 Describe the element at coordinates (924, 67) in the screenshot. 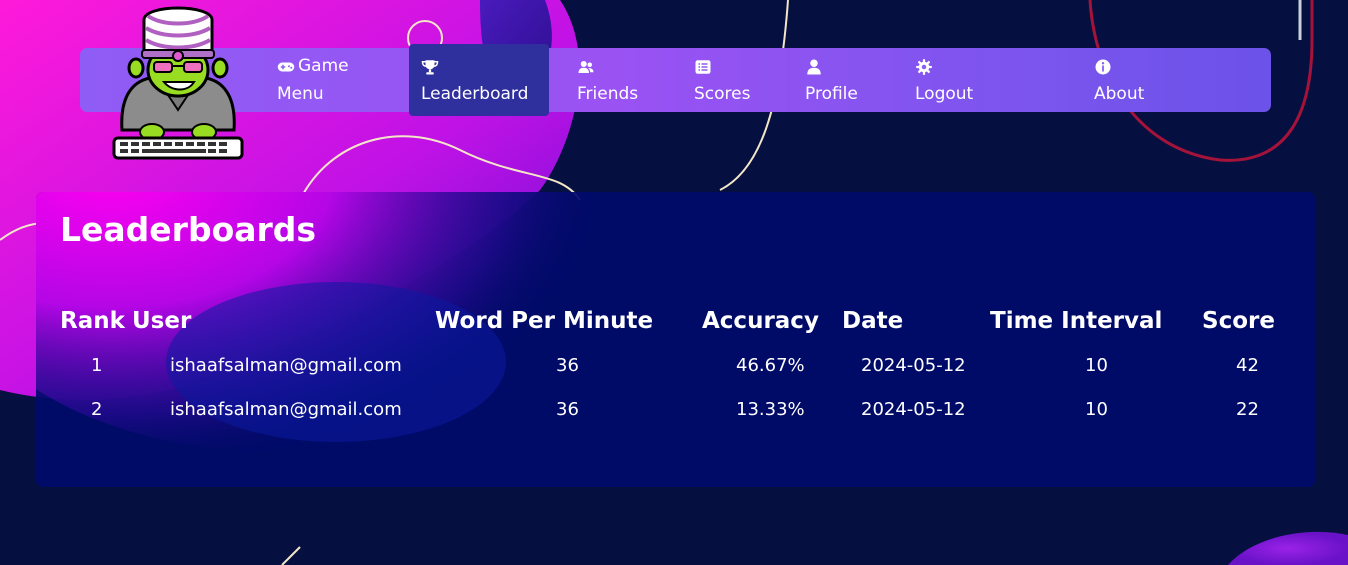

I see `gear-icon` at that location.